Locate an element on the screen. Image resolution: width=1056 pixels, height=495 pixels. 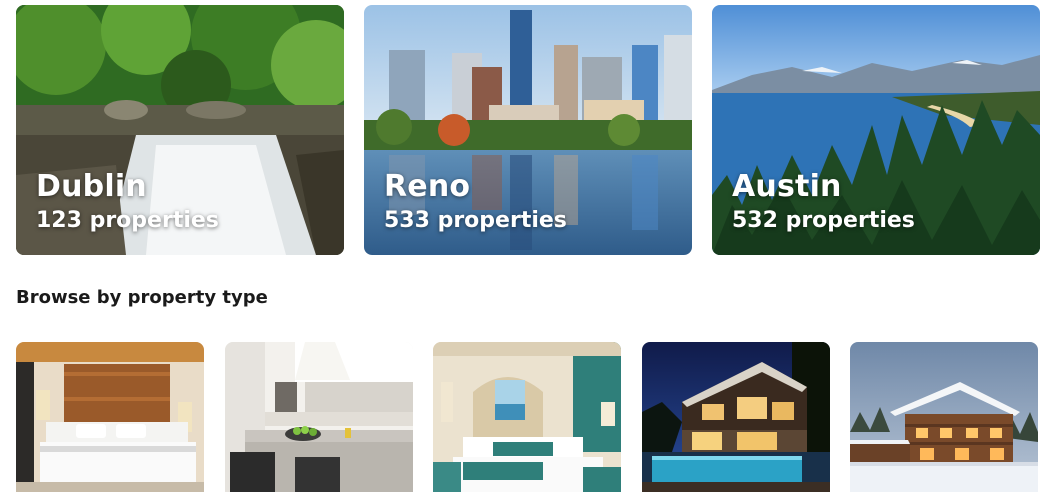
browse-by-property-type-heading: Browse by property type is located at coordinates (142, 297).